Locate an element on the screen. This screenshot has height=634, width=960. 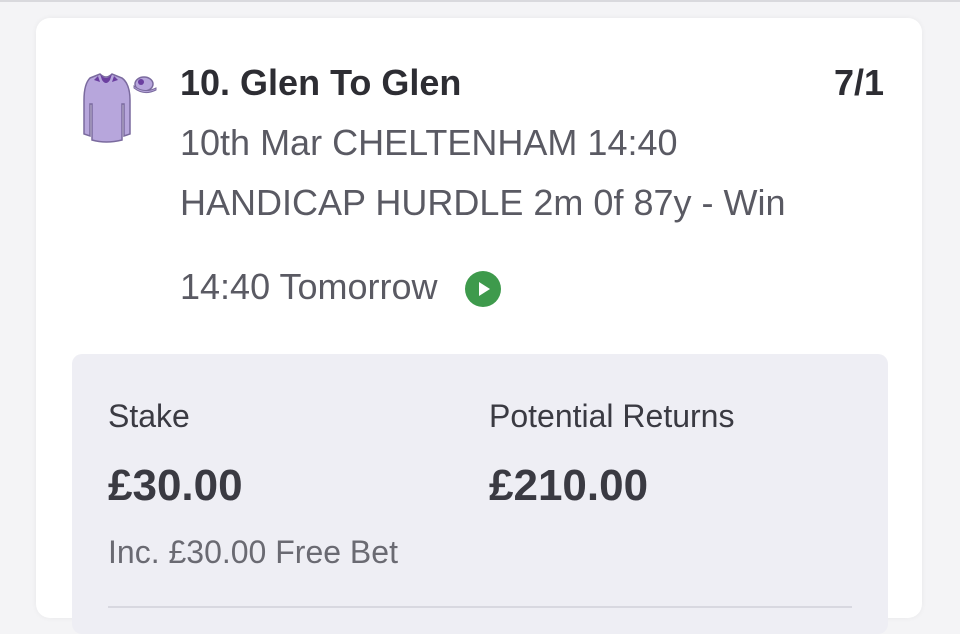
start-time: 14:40 Tomorrow is located at coordinates (309, 286).